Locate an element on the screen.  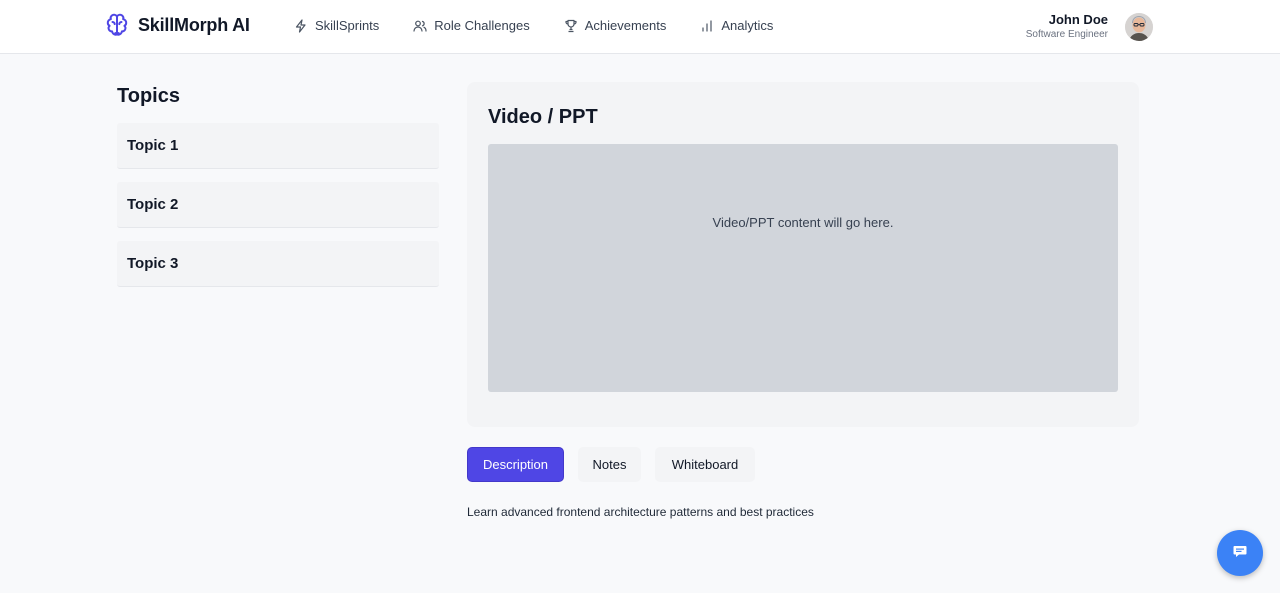
tab-description: Description is located at coordinates (515, 464).